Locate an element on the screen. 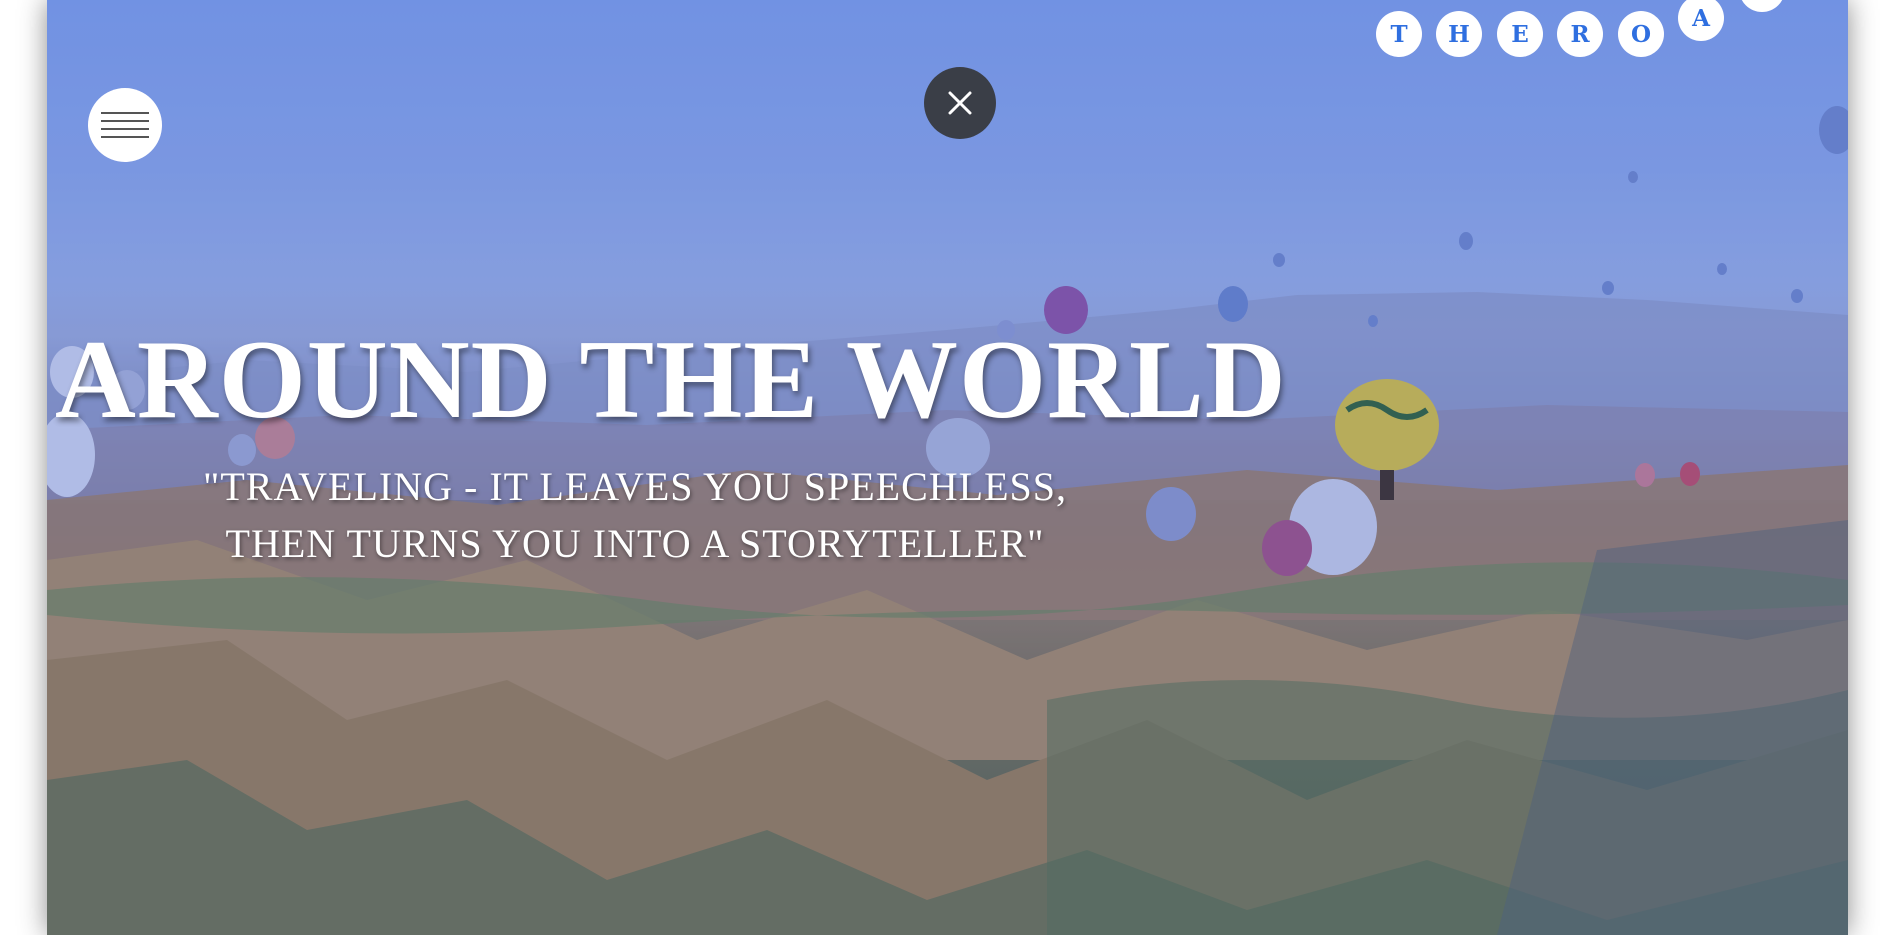 Image resolution: width=1888 pixels, height=935 pixels. hero-title: AROUND THE WORLD is located at coordinates (671, 380).